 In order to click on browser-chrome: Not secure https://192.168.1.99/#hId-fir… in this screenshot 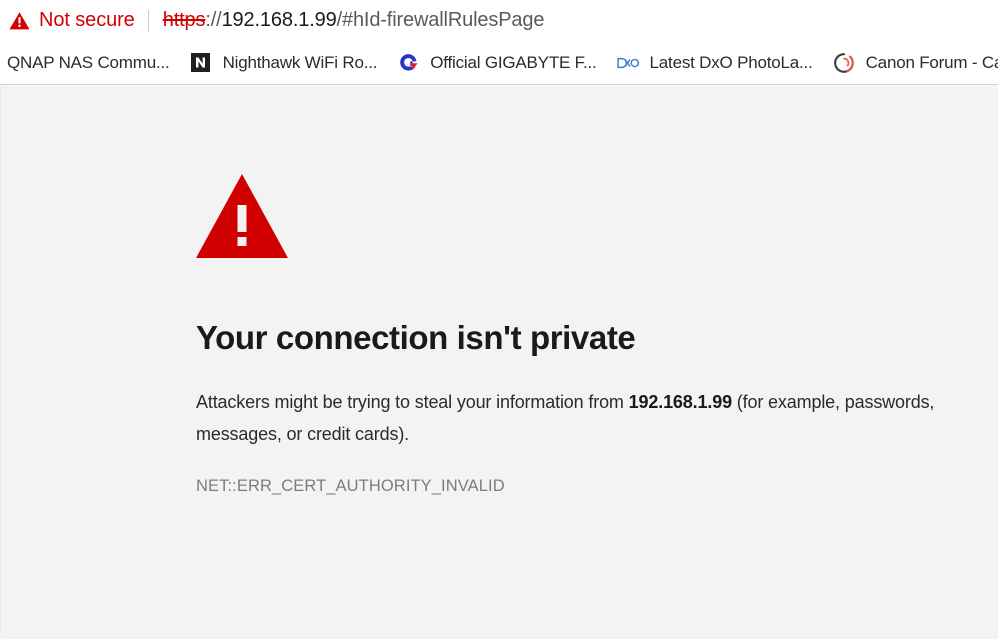, I will do `click(499, 42)`.